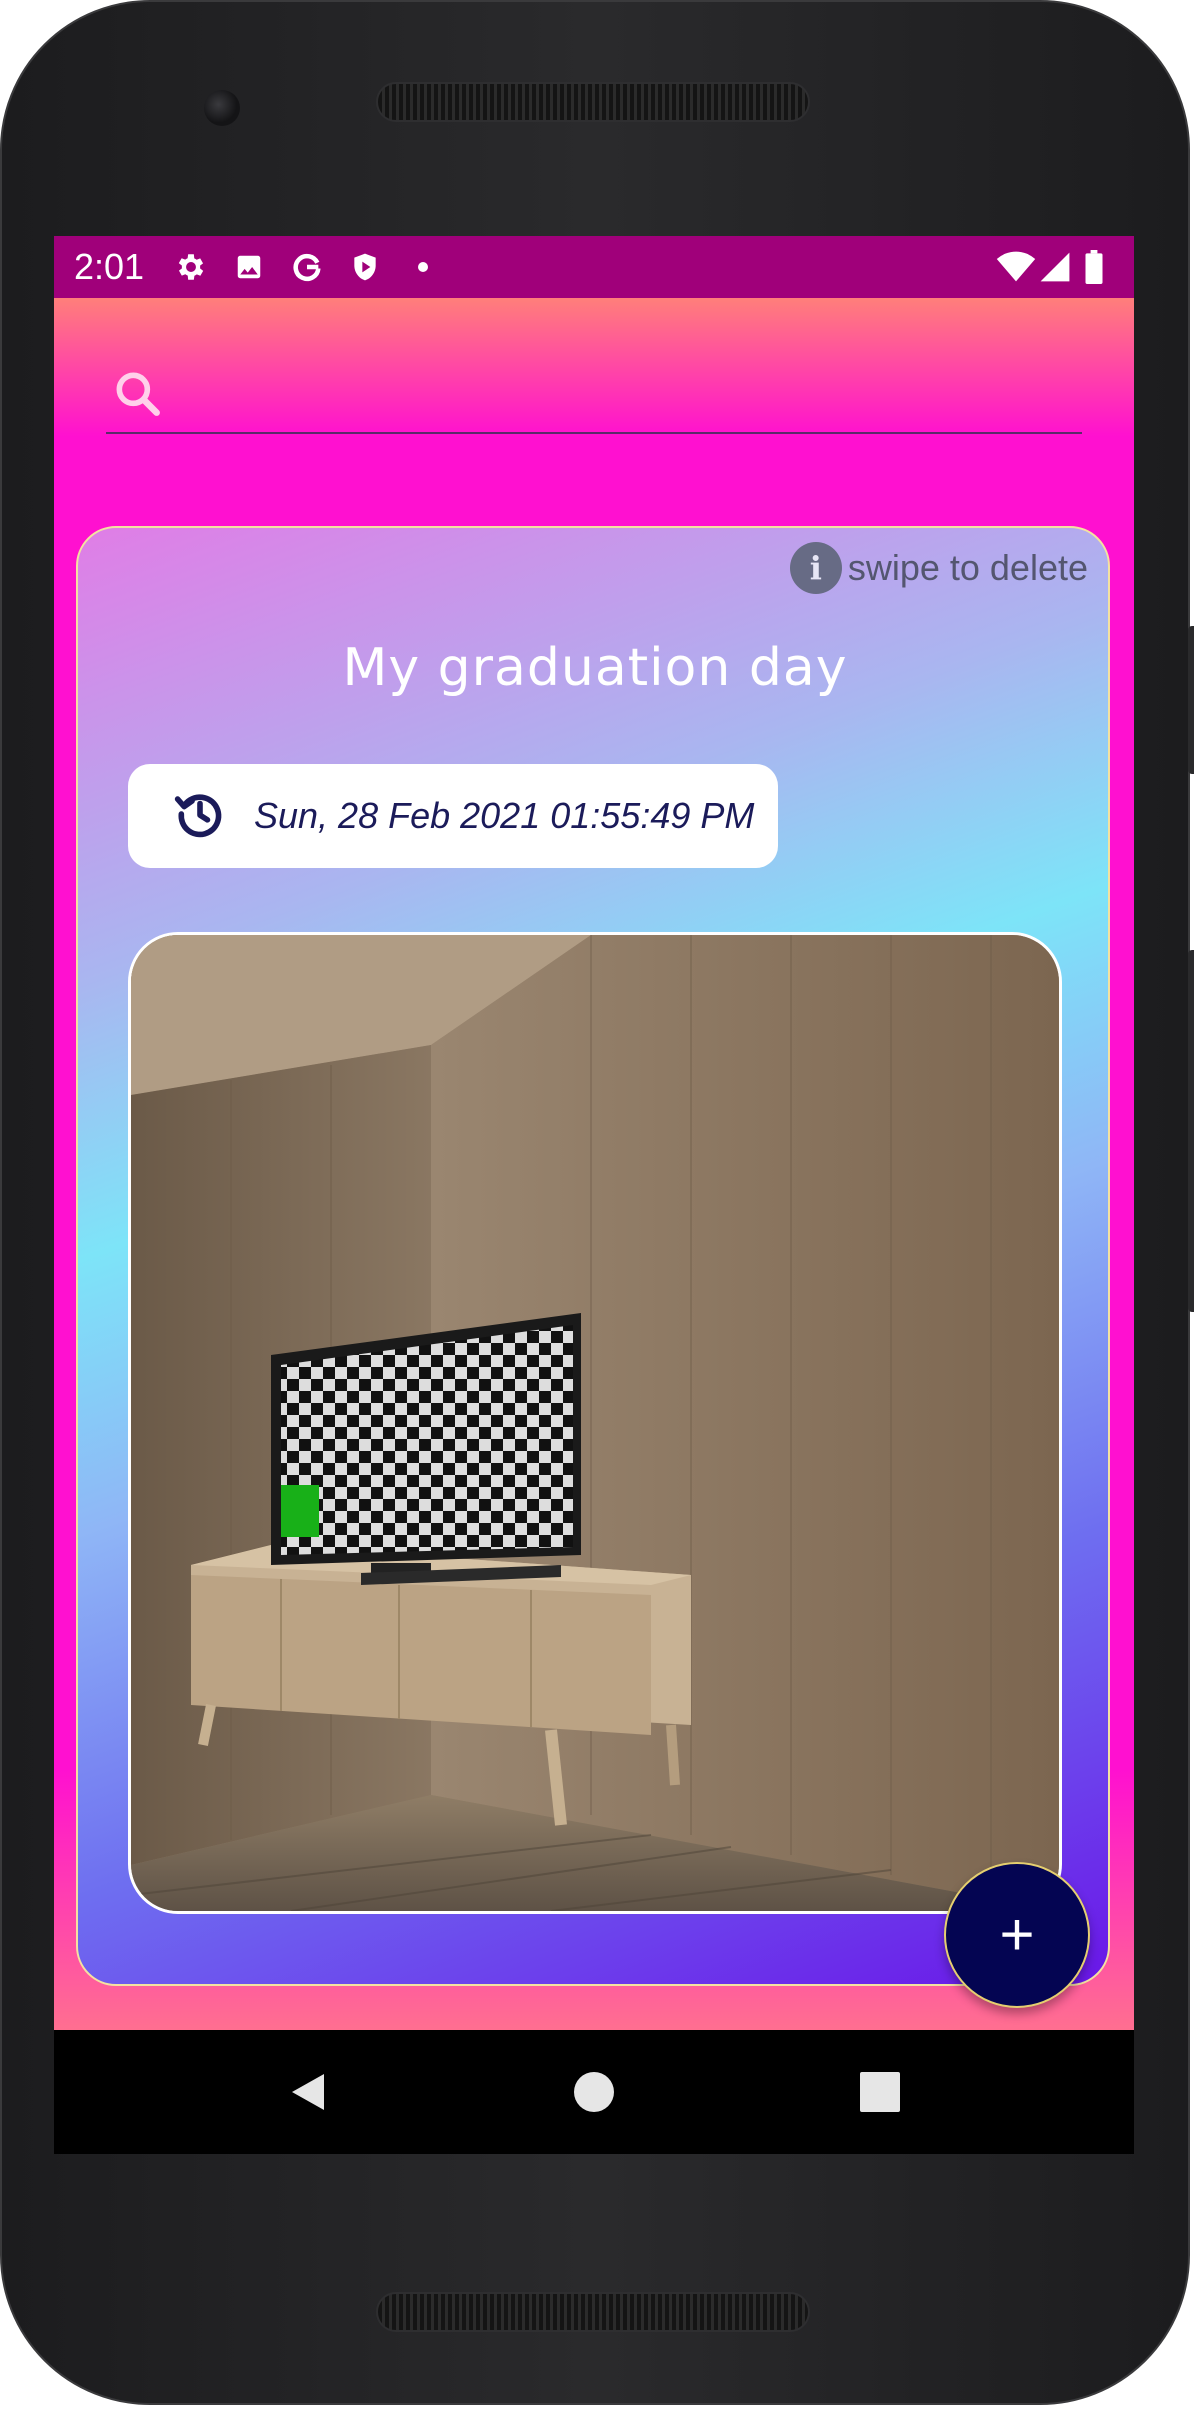  Describe the element at coordinates (109, 266) in the screenshot. I see `status-time: 2:01` at that location.